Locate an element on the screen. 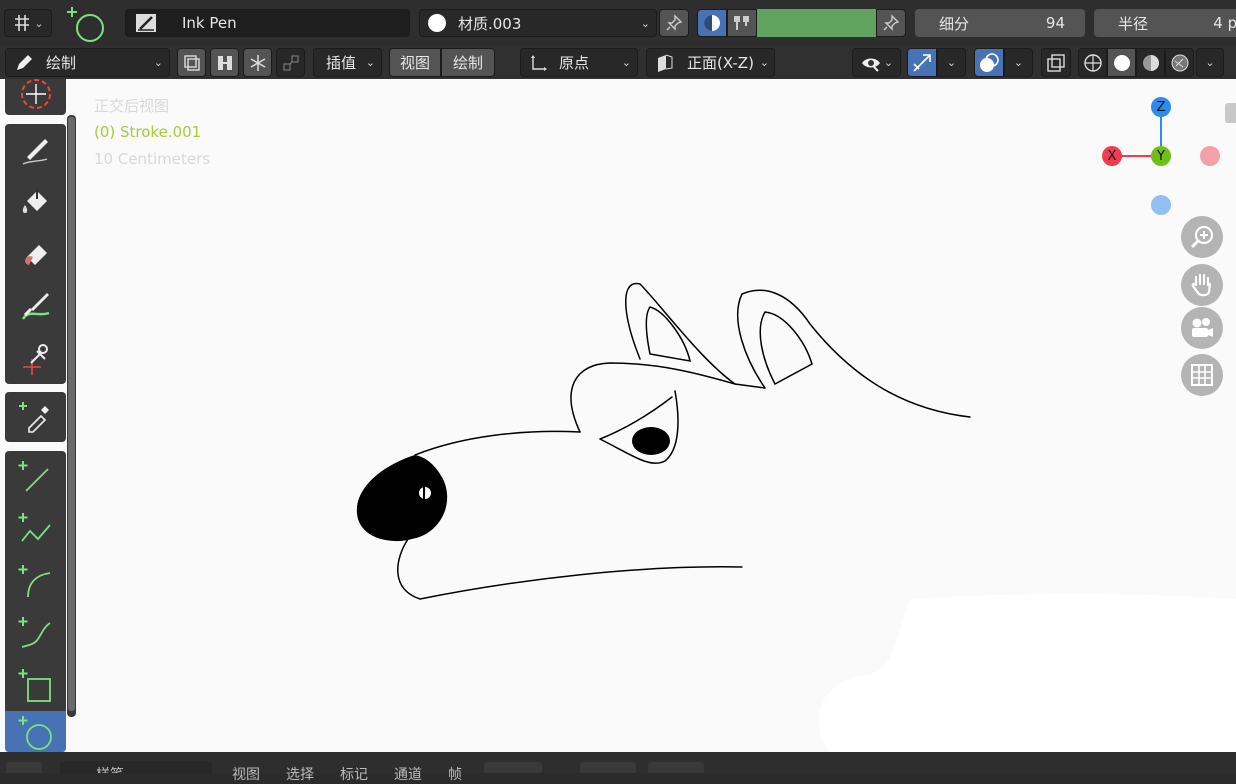  radius-value: 4 px is located at coordinates (1224, 23).